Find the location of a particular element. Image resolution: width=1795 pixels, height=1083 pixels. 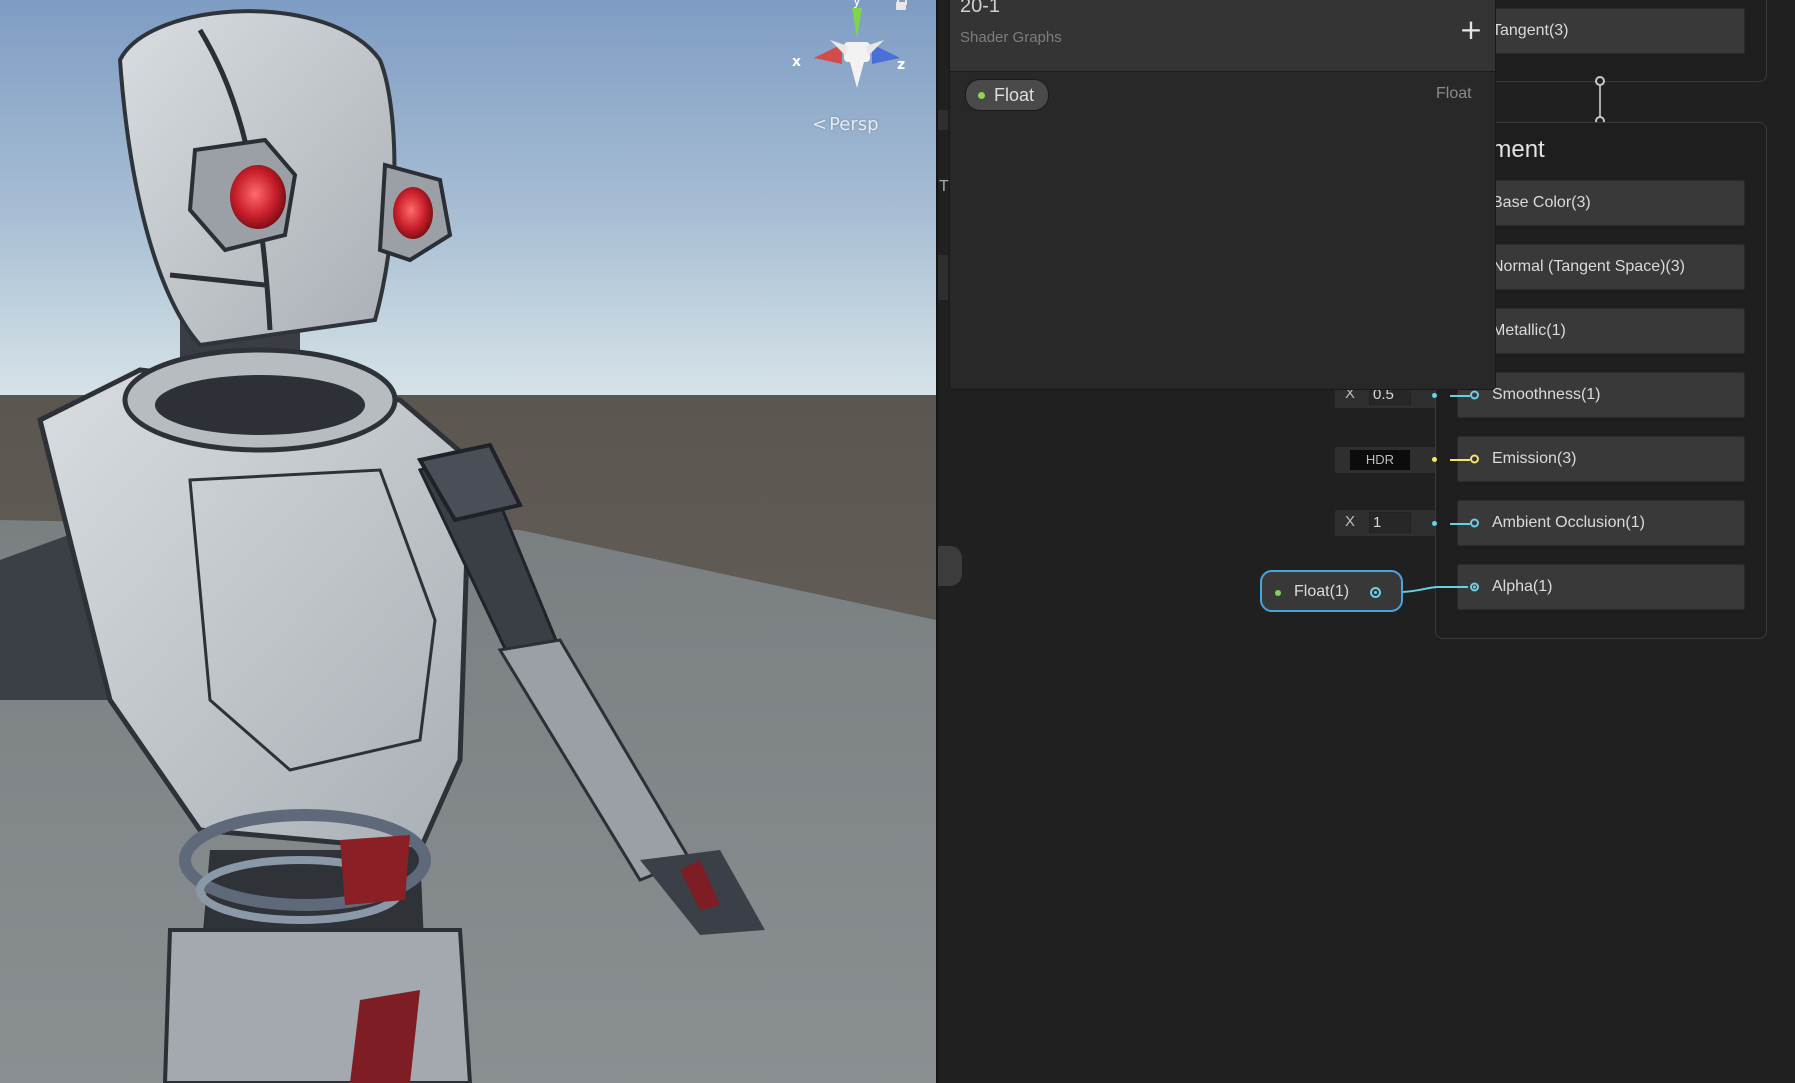

block-ambient-occlusion: Ambient Occlusion(1) is located at coordinates (1601, 523).